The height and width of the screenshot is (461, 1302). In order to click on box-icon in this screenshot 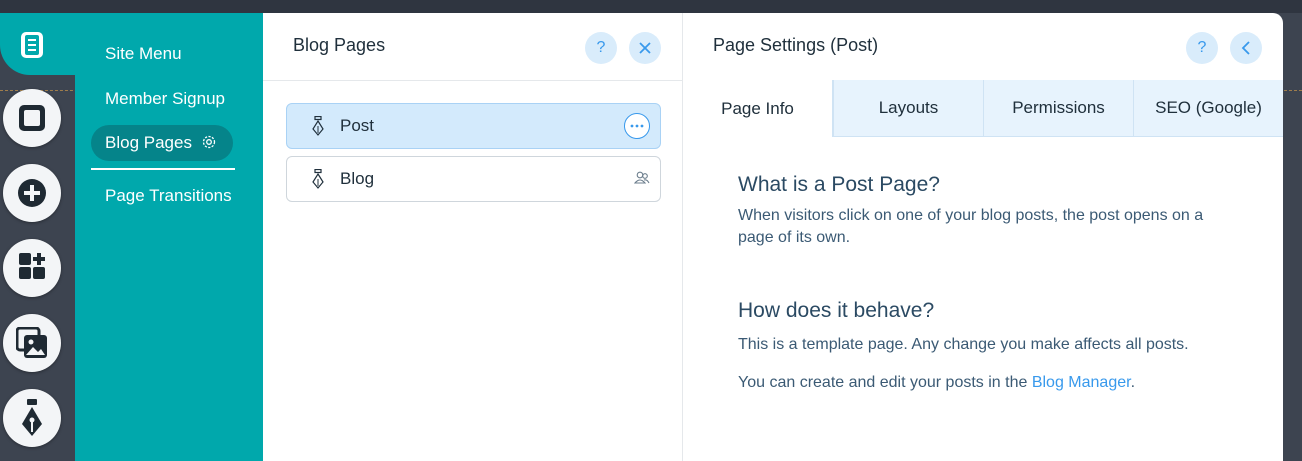, I will do `click(32, 118)`.